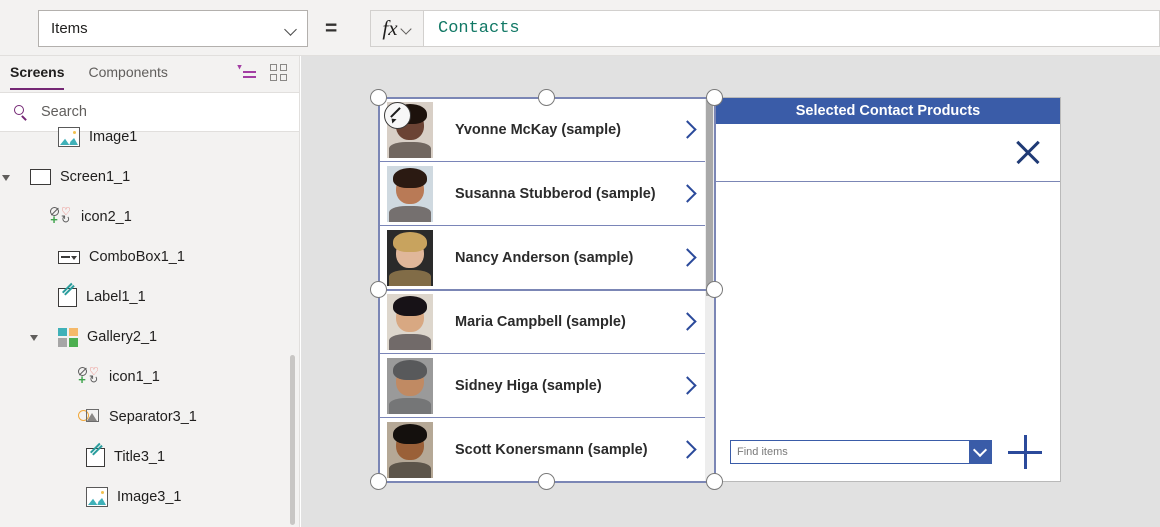 The height and width of the screenshot is (527, 1160). What do you see at coordinates (149, 177) in the screenshot?
I see `tree-item-screen1_1: Screen1_1` at bounding box center [149, 177].